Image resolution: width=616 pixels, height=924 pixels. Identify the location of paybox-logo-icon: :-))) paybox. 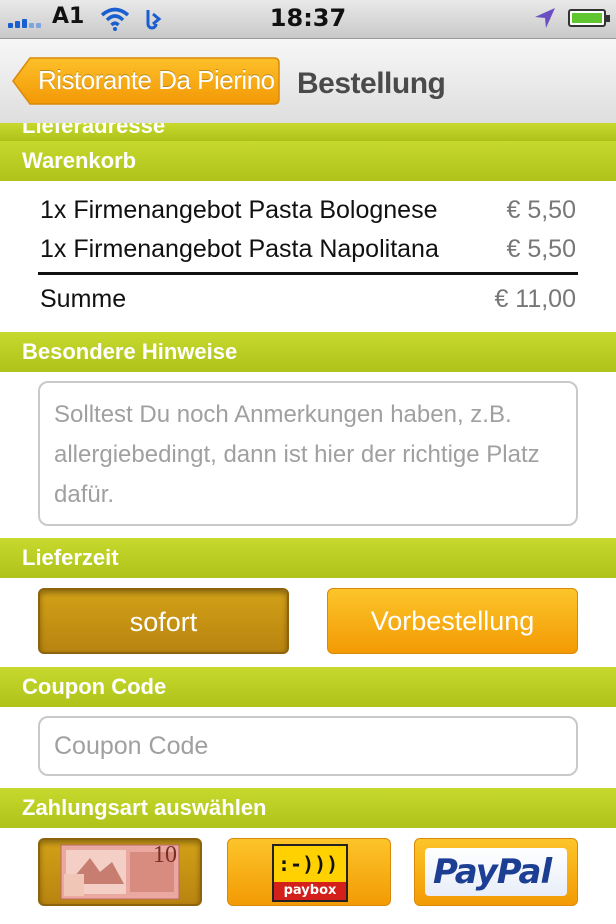
(310, 873).